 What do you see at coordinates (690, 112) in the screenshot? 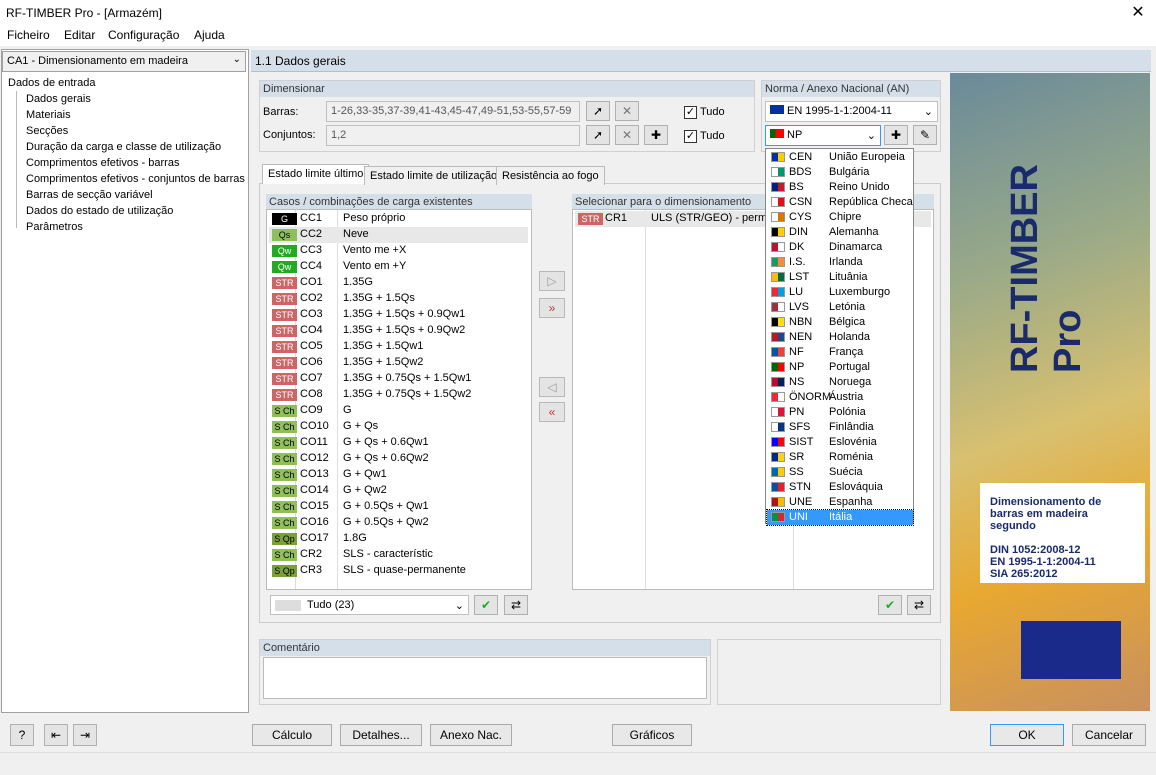
I see `bars-all-checkbox: ✓` at bounding box center [690, 112].